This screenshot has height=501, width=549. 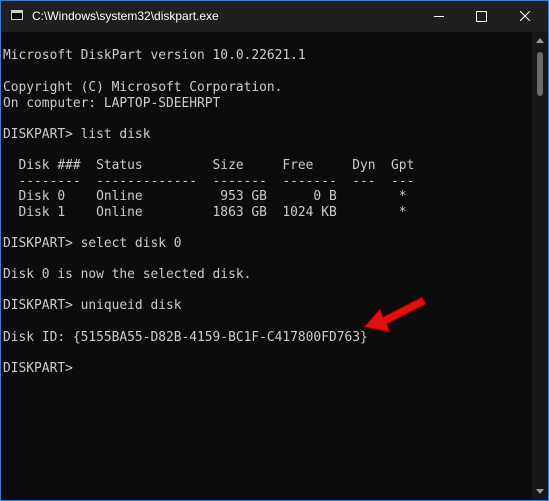 What do you see at coordinates (205, 212) in the screenshot?
I see `console-line: Disk 1 Online 1863 GB 1024 KB *` at bounding box center [205, 212].